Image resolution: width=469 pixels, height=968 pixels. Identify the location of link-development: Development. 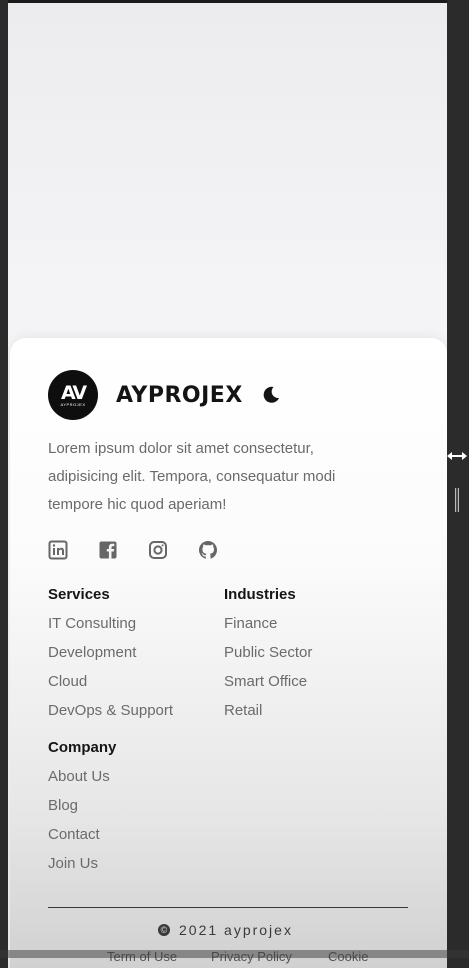
(92, 652).